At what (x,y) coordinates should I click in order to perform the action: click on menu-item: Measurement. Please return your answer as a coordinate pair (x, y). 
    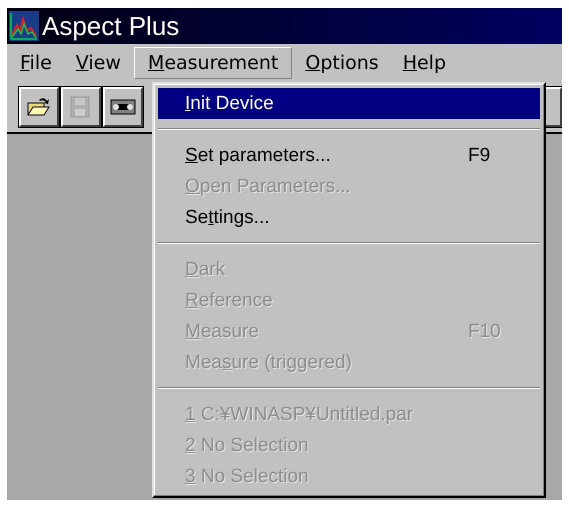
    Looking at the image, I should click on (213, 63).